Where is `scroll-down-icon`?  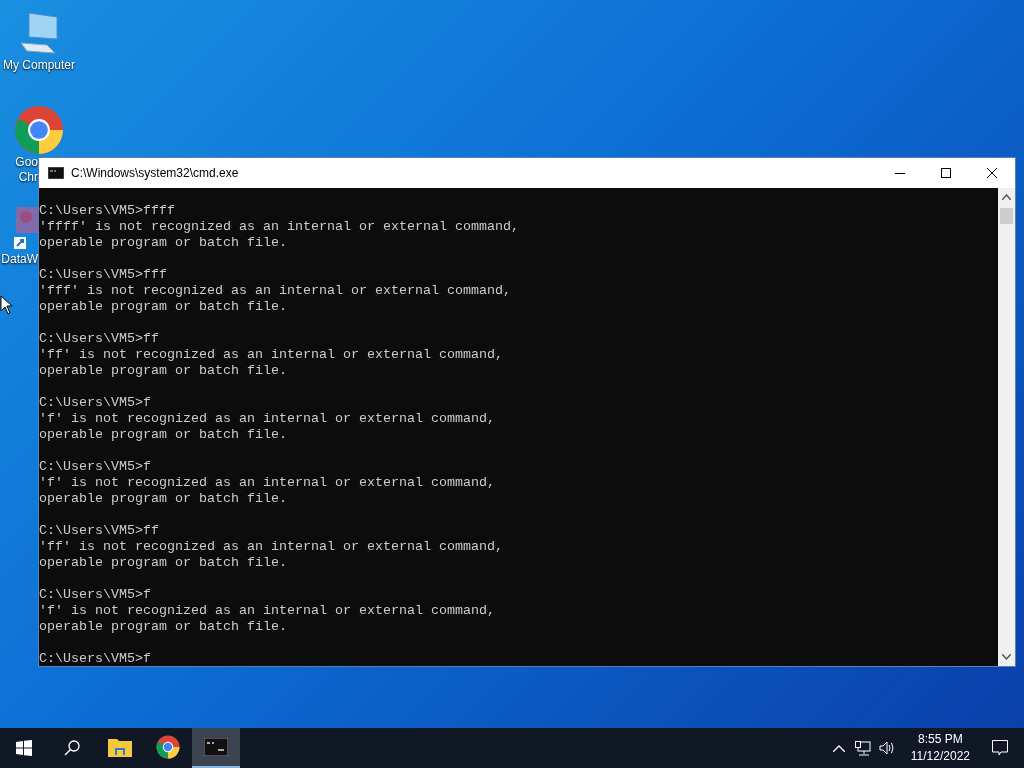 scroll-down-icon is located at coordinates (1006, 657).